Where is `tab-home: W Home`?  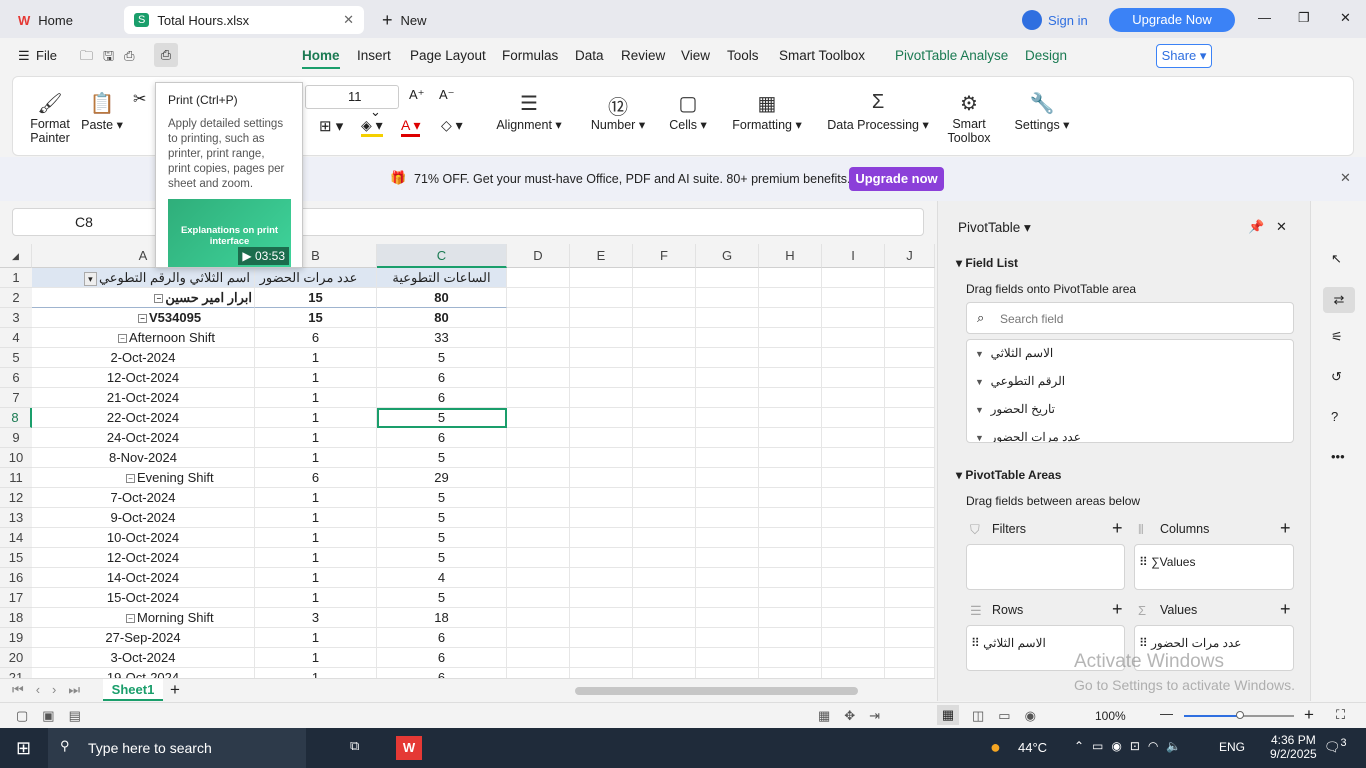
tab-home: W Home is located at coordinates (63, 20).